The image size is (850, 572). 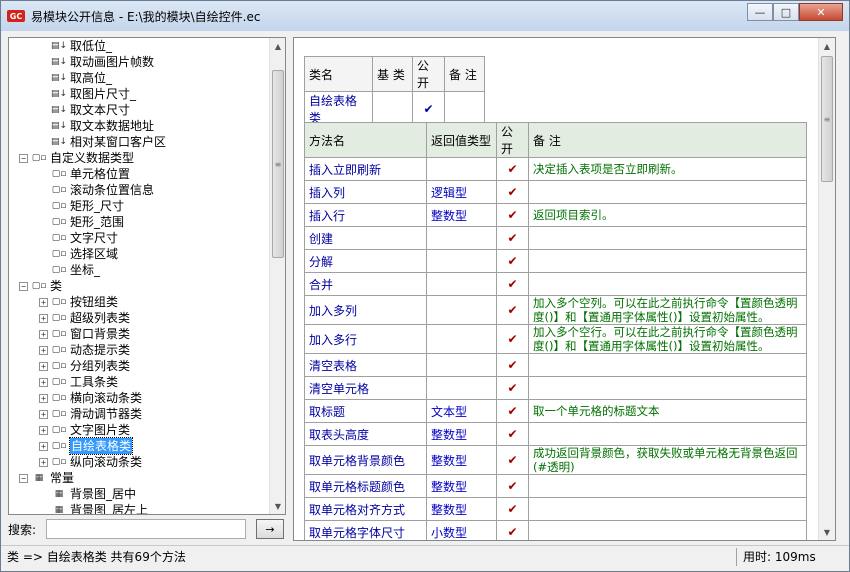 I want to click on method-note-cell, so click(x=667, y=238).